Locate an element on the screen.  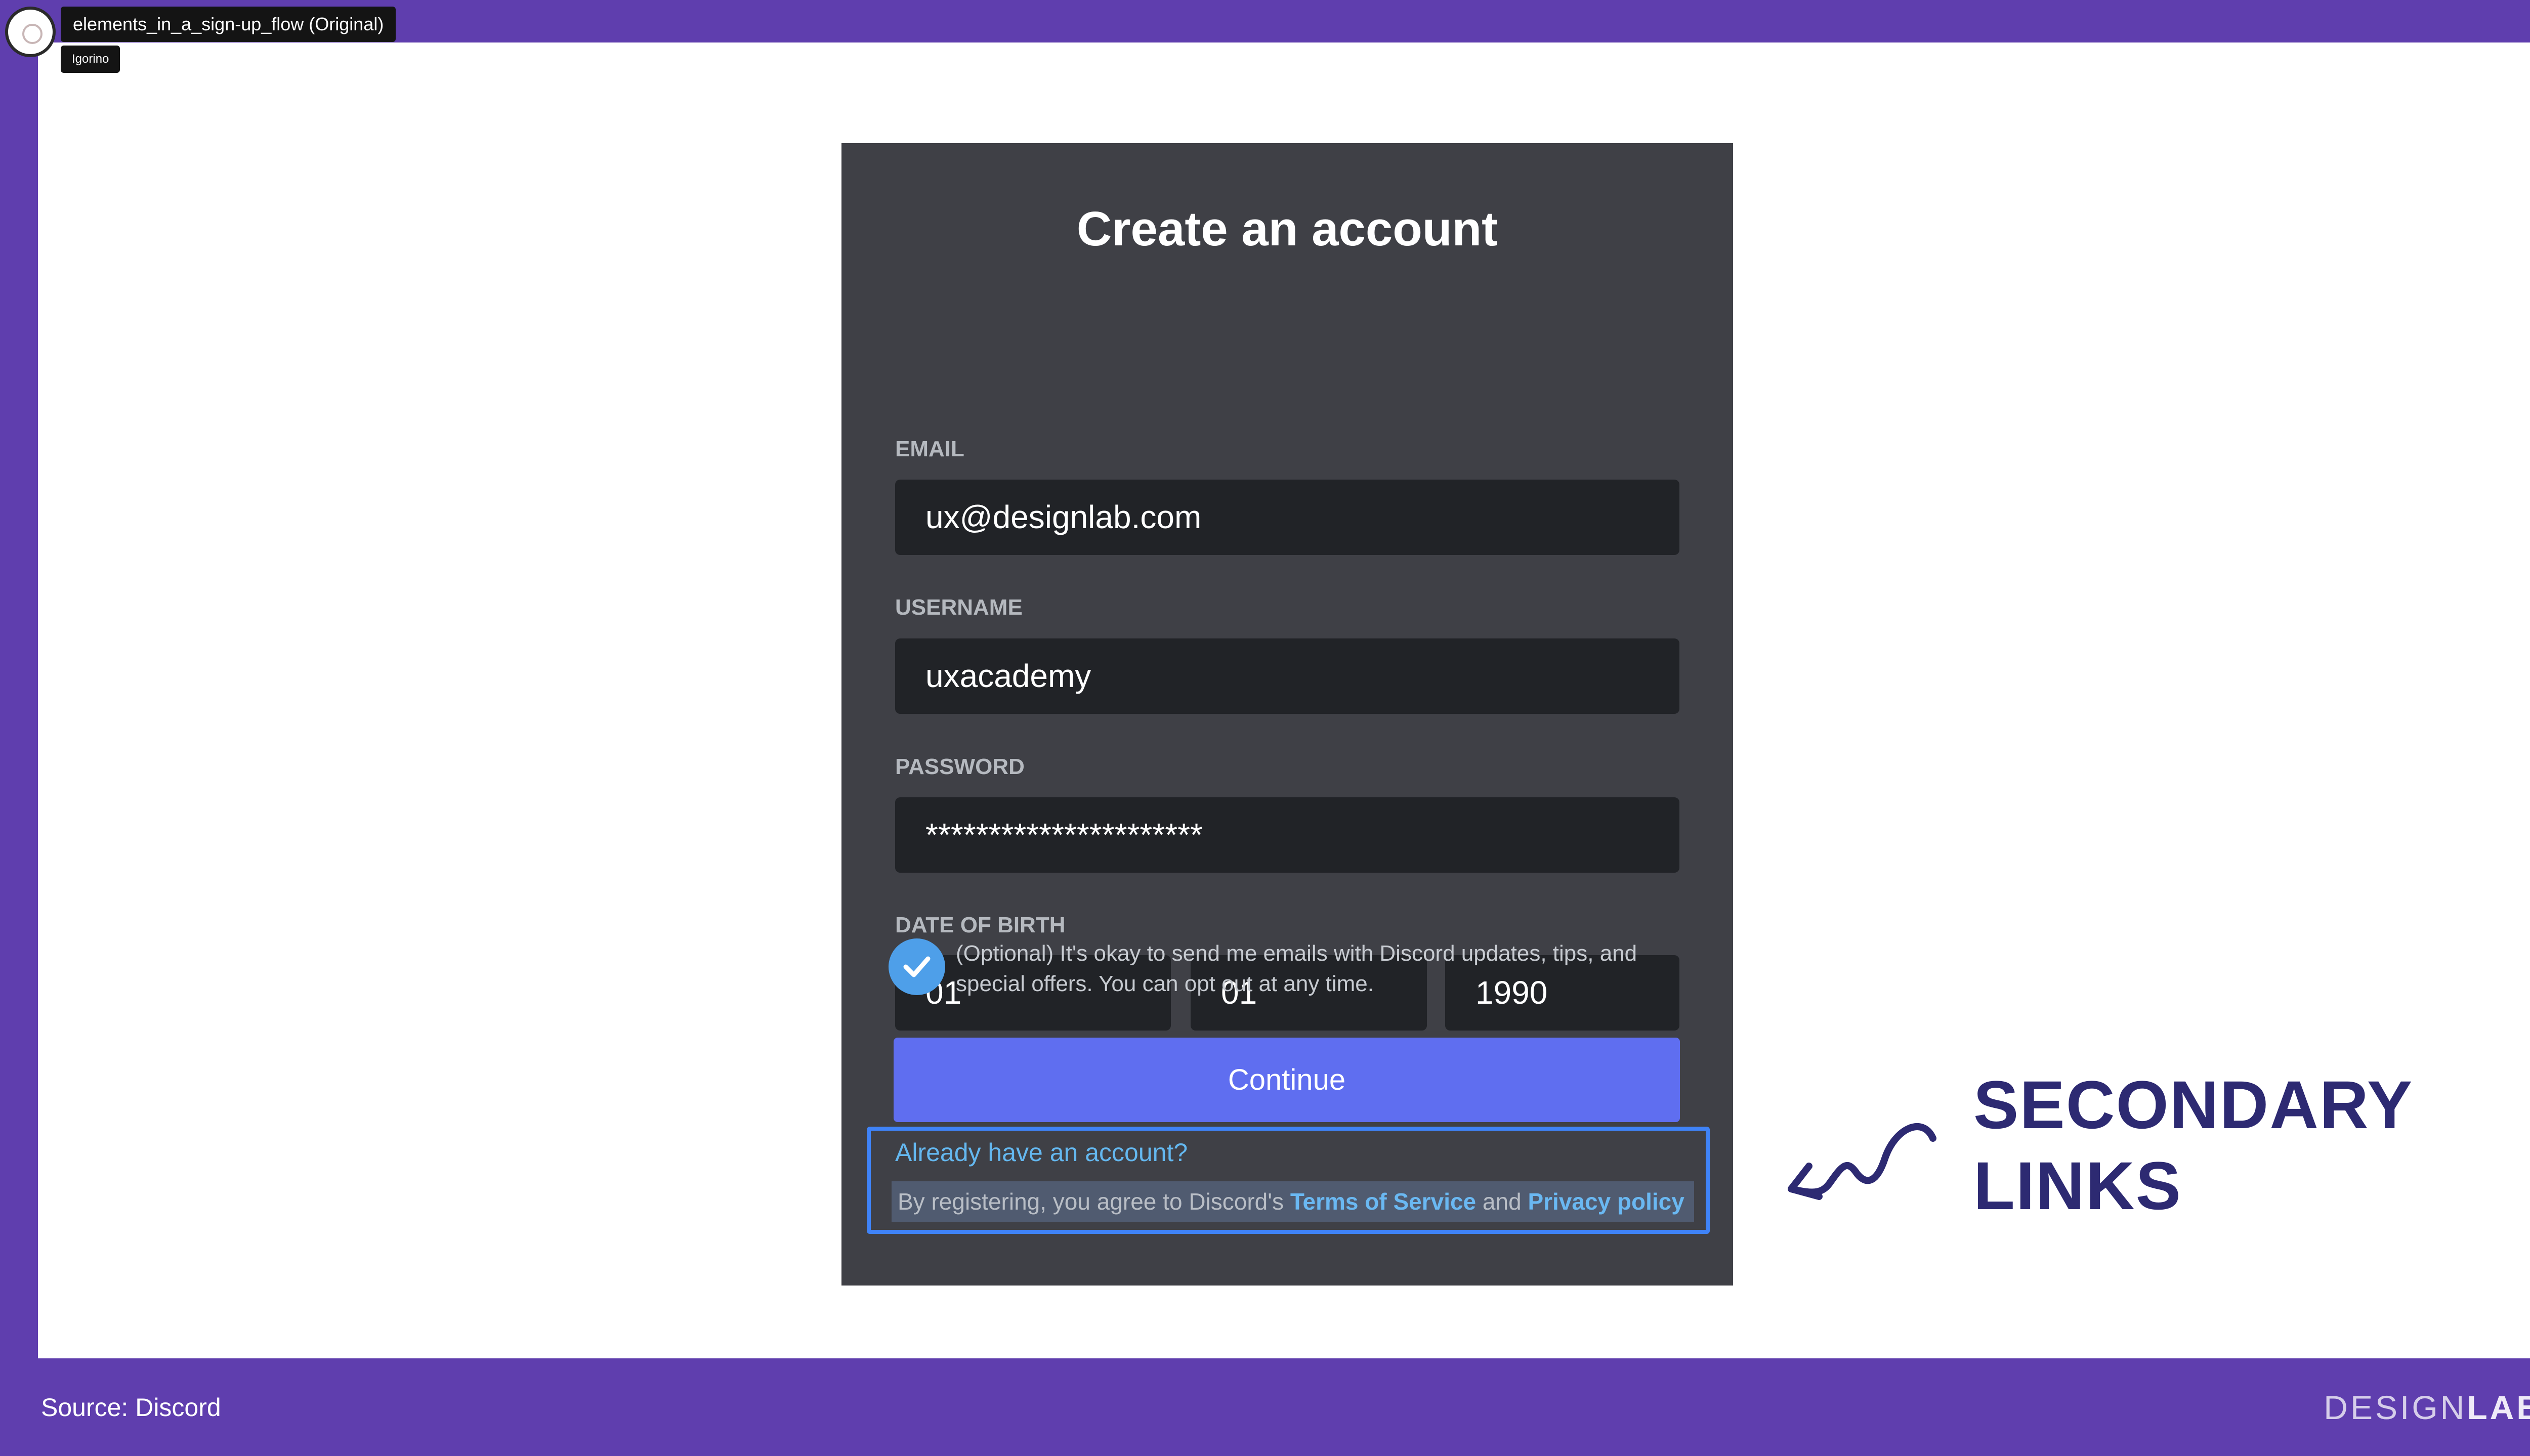
email-label: EMAIL is located at coordinates (929, 449).